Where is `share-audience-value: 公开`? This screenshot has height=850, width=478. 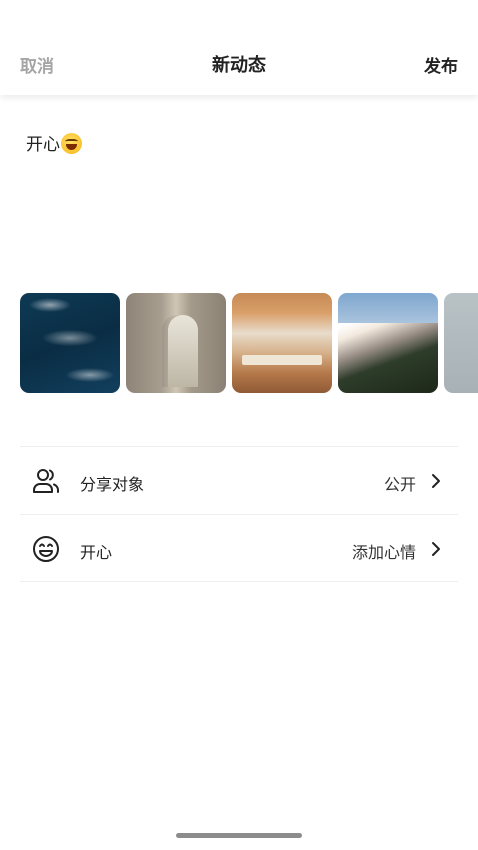
share-audience-value: 公开 is located at coordinates (399, 484).